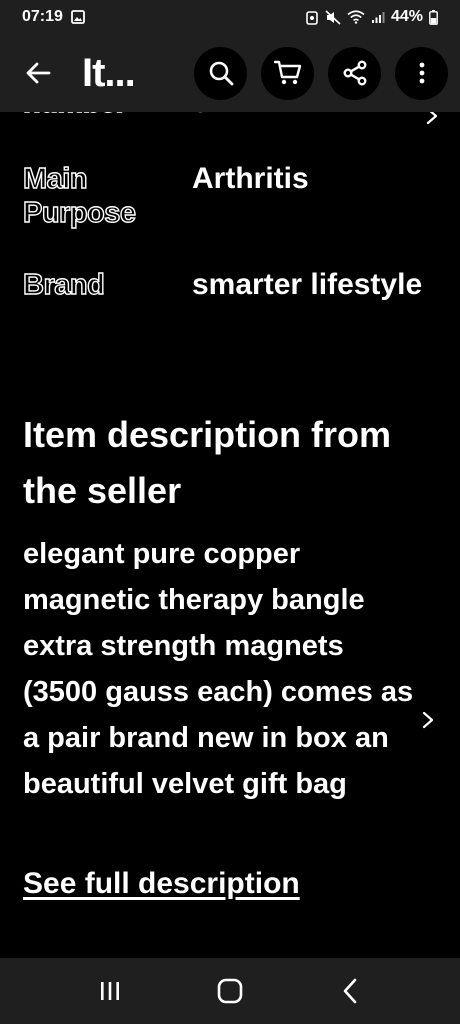 This screenshot has width=460, height=1024. I want to click on battery-percent: 44%, so click(406, 16).